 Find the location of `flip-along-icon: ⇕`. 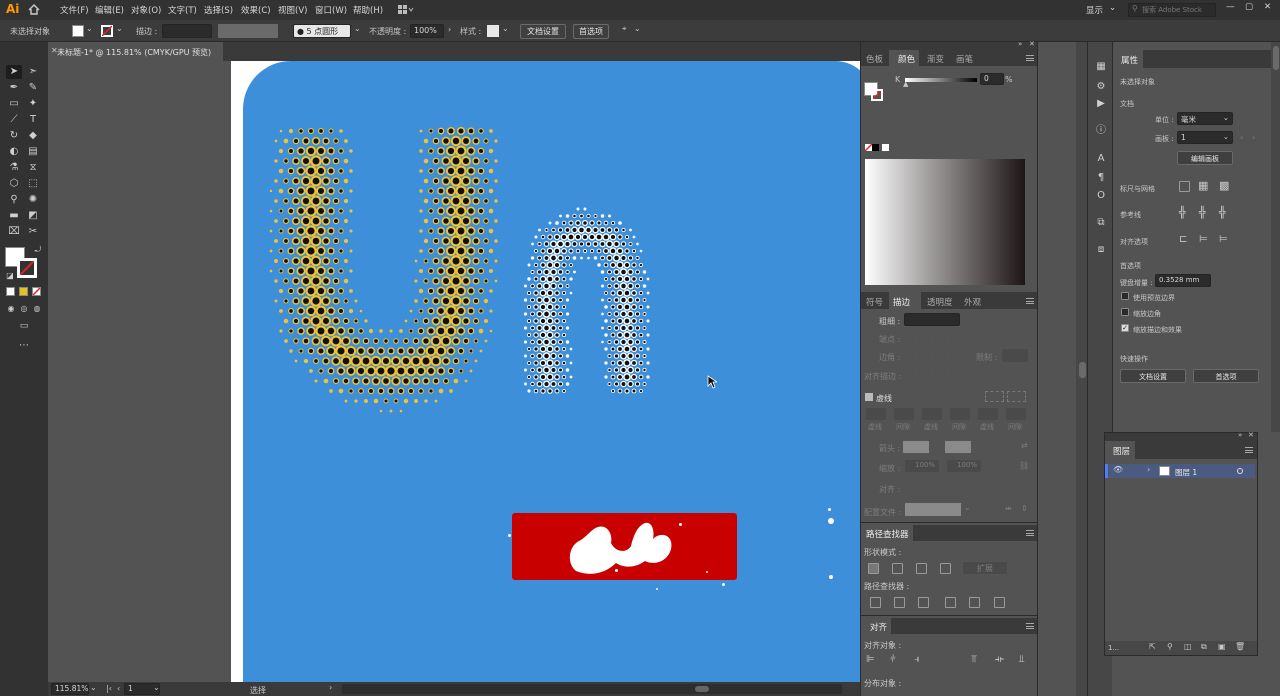

flip-along-icon: ⇕ is located at coordinates (1024, 508).